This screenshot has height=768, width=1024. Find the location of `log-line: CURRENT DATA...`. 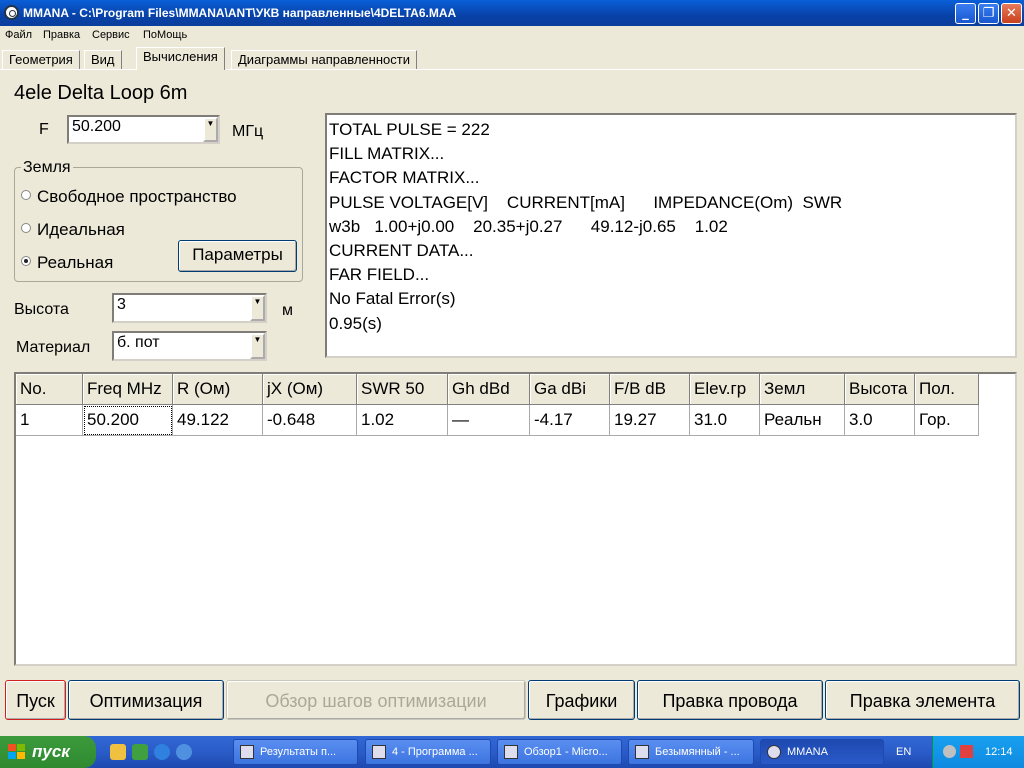

log-line: CURRENT DATA... is located at coordinates (401, 251).